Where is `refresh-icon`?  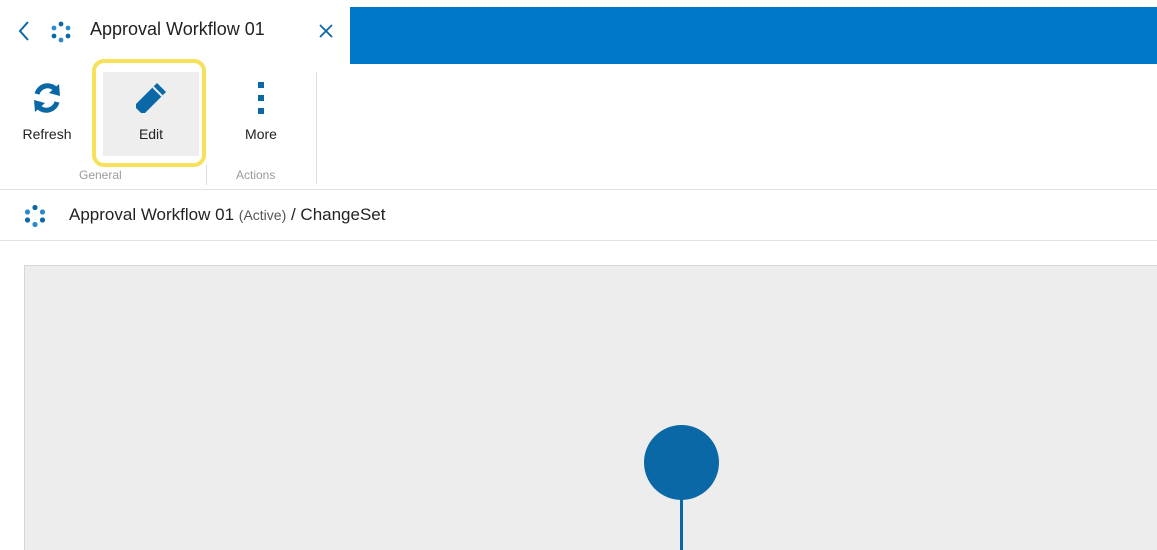 refresh-icon is located at coordinates (47, 98).